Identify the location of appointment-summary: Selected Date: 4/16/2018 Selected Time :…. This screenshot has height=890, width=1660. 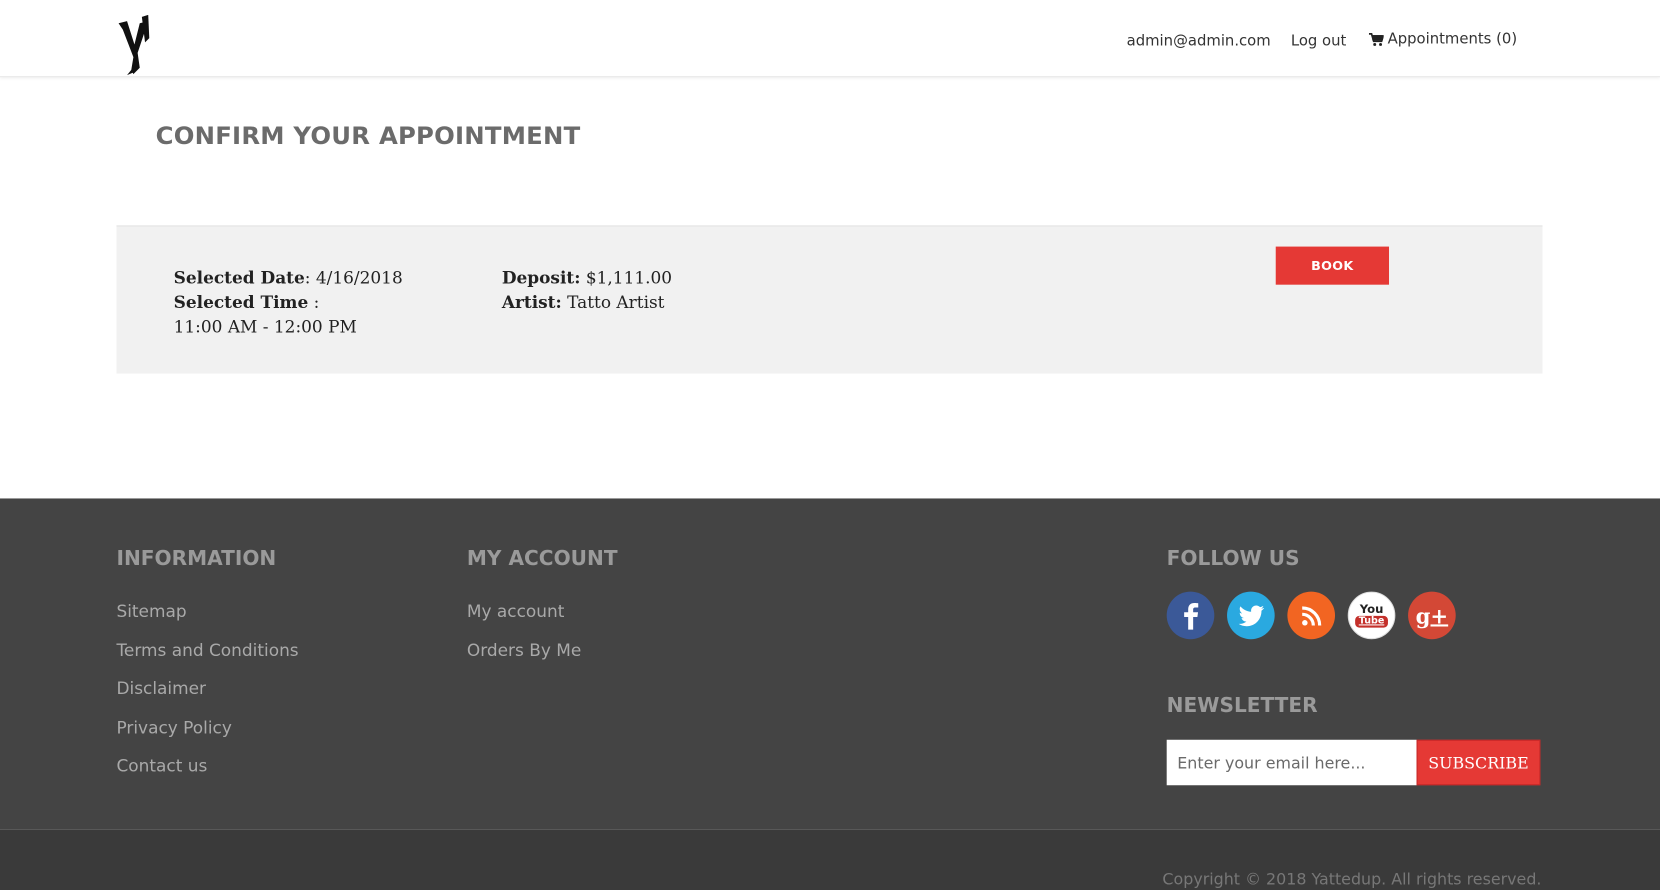
(829, 299).